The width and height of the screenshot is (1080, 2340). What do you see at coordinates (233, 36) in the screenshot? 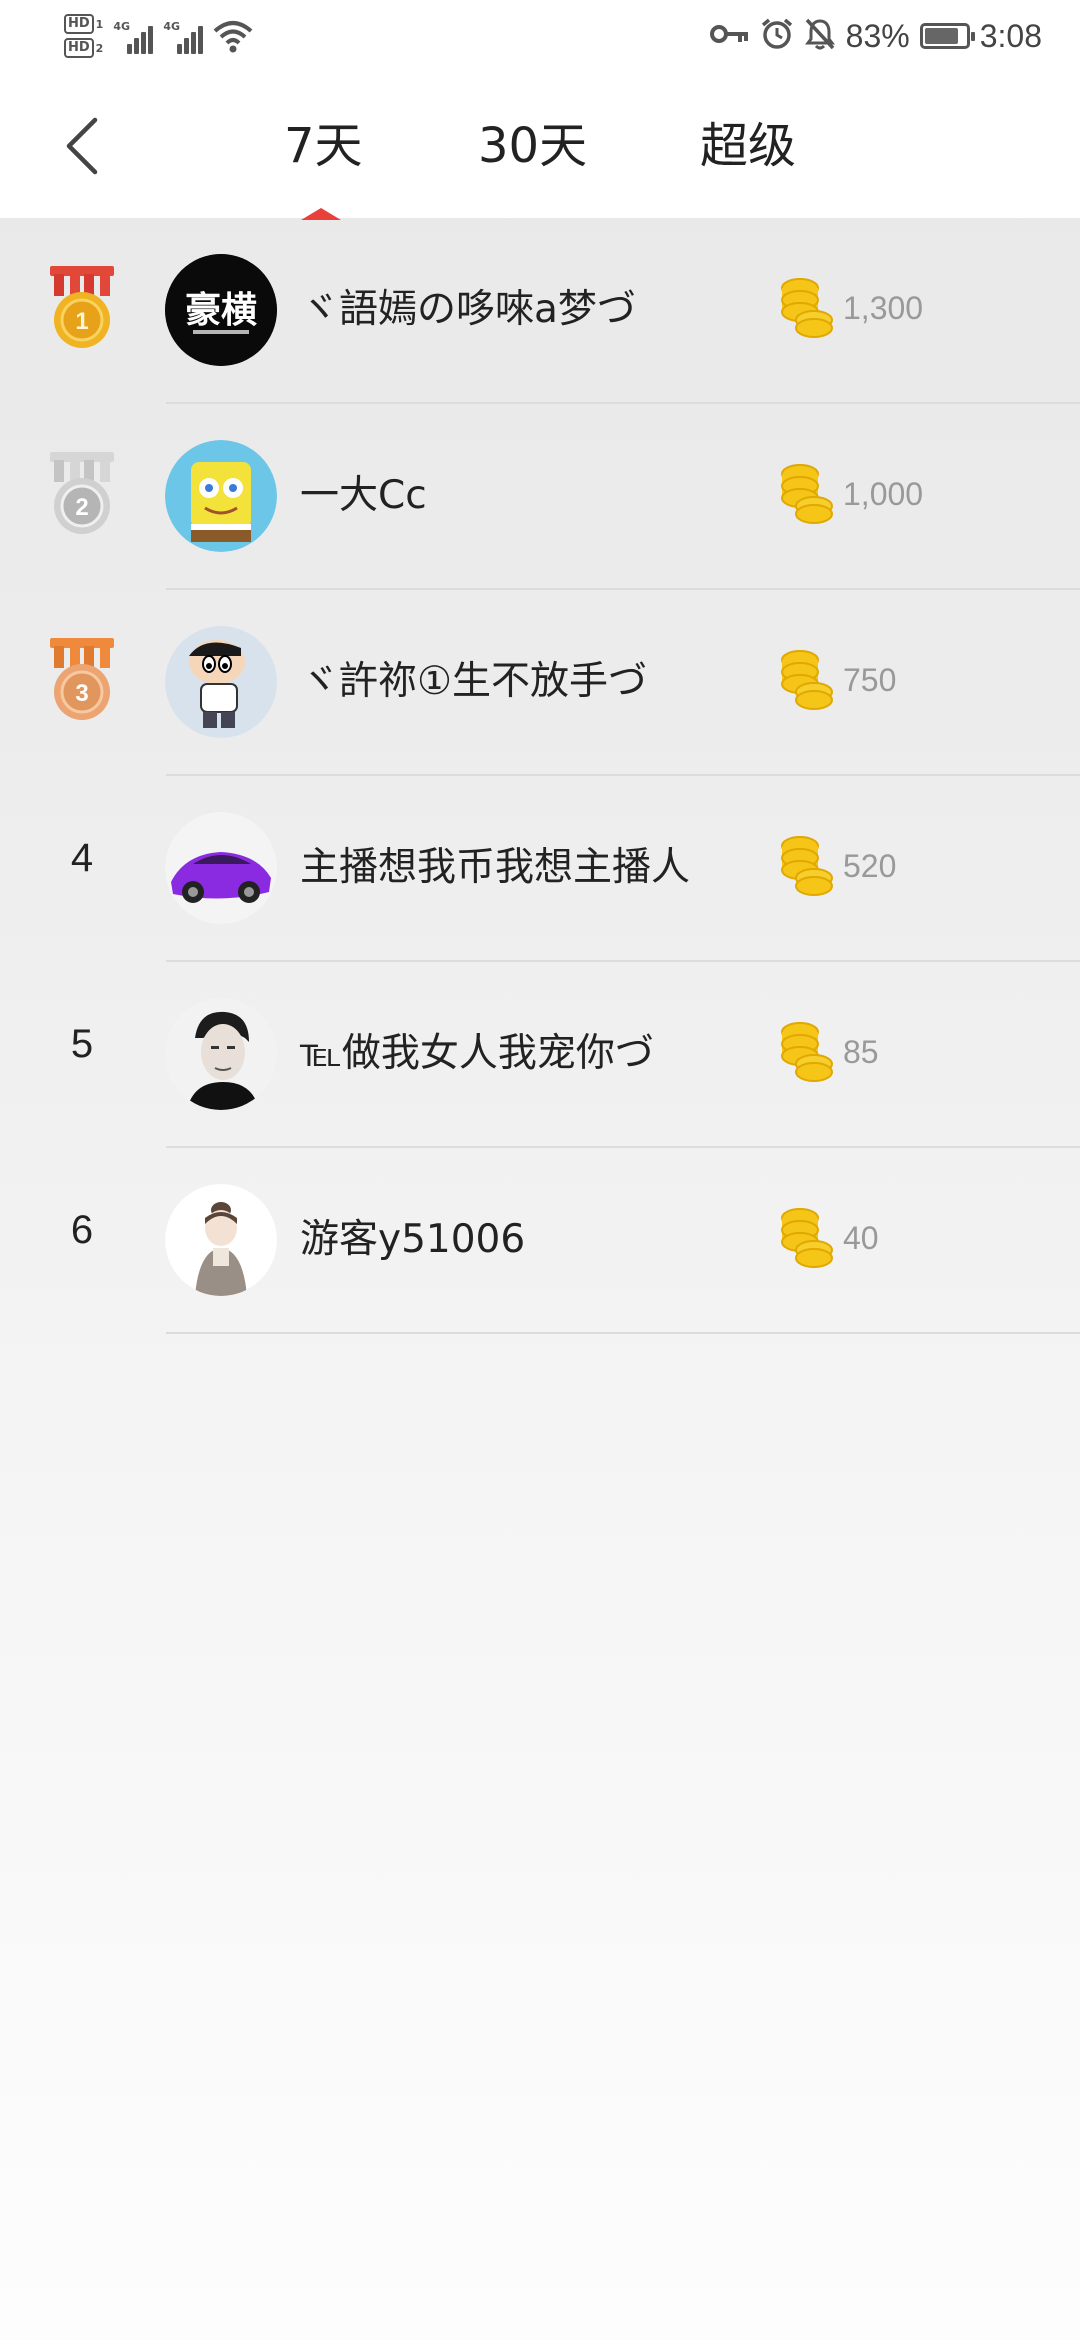
I see `wifi-icon` at bounding box center [233, 36].